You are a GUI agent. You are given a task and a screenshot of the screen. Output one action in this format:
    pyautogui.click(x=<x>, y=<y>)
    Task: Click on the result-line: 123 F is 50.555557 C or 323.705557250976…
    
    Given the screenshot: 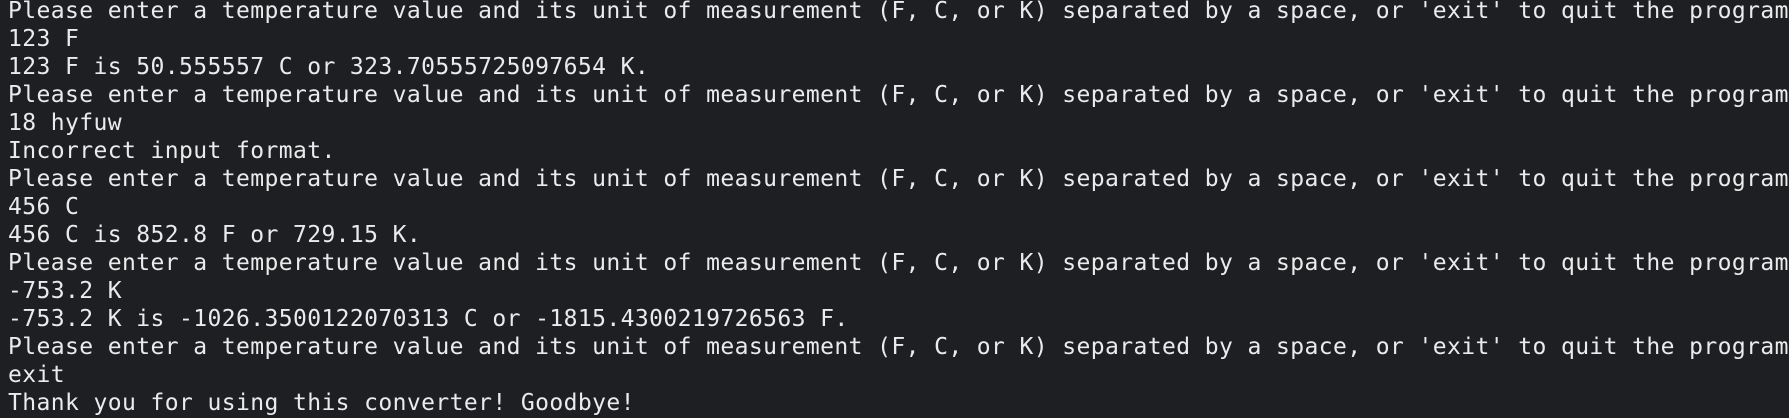 What is the action you would take?
    pyautogui.click(x=329, y=67)
    